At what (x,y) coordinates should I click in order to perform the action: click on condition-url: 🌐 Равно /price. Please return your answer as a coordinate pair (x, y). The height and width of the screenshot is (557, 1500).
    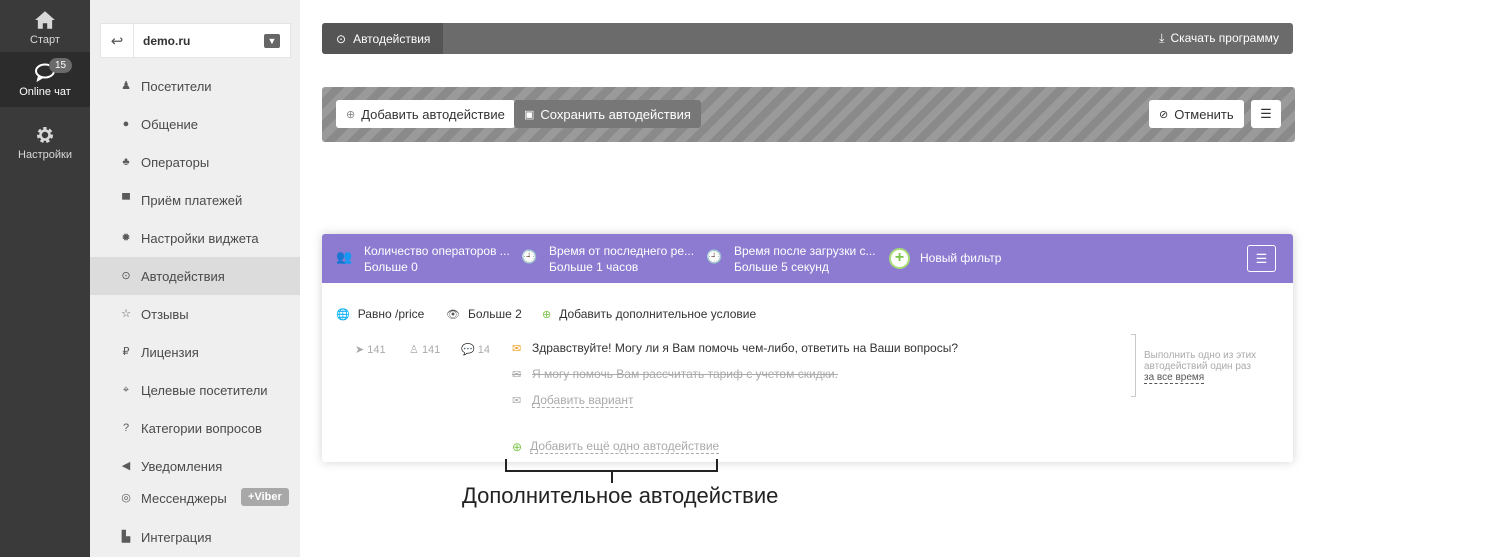
    Looking at the image, I should click on (380, 314).